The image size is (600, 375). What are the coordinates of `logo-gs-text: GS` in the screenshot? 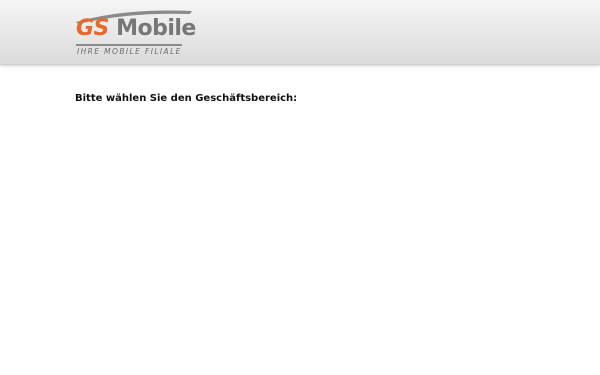 It's located at (92, 28).